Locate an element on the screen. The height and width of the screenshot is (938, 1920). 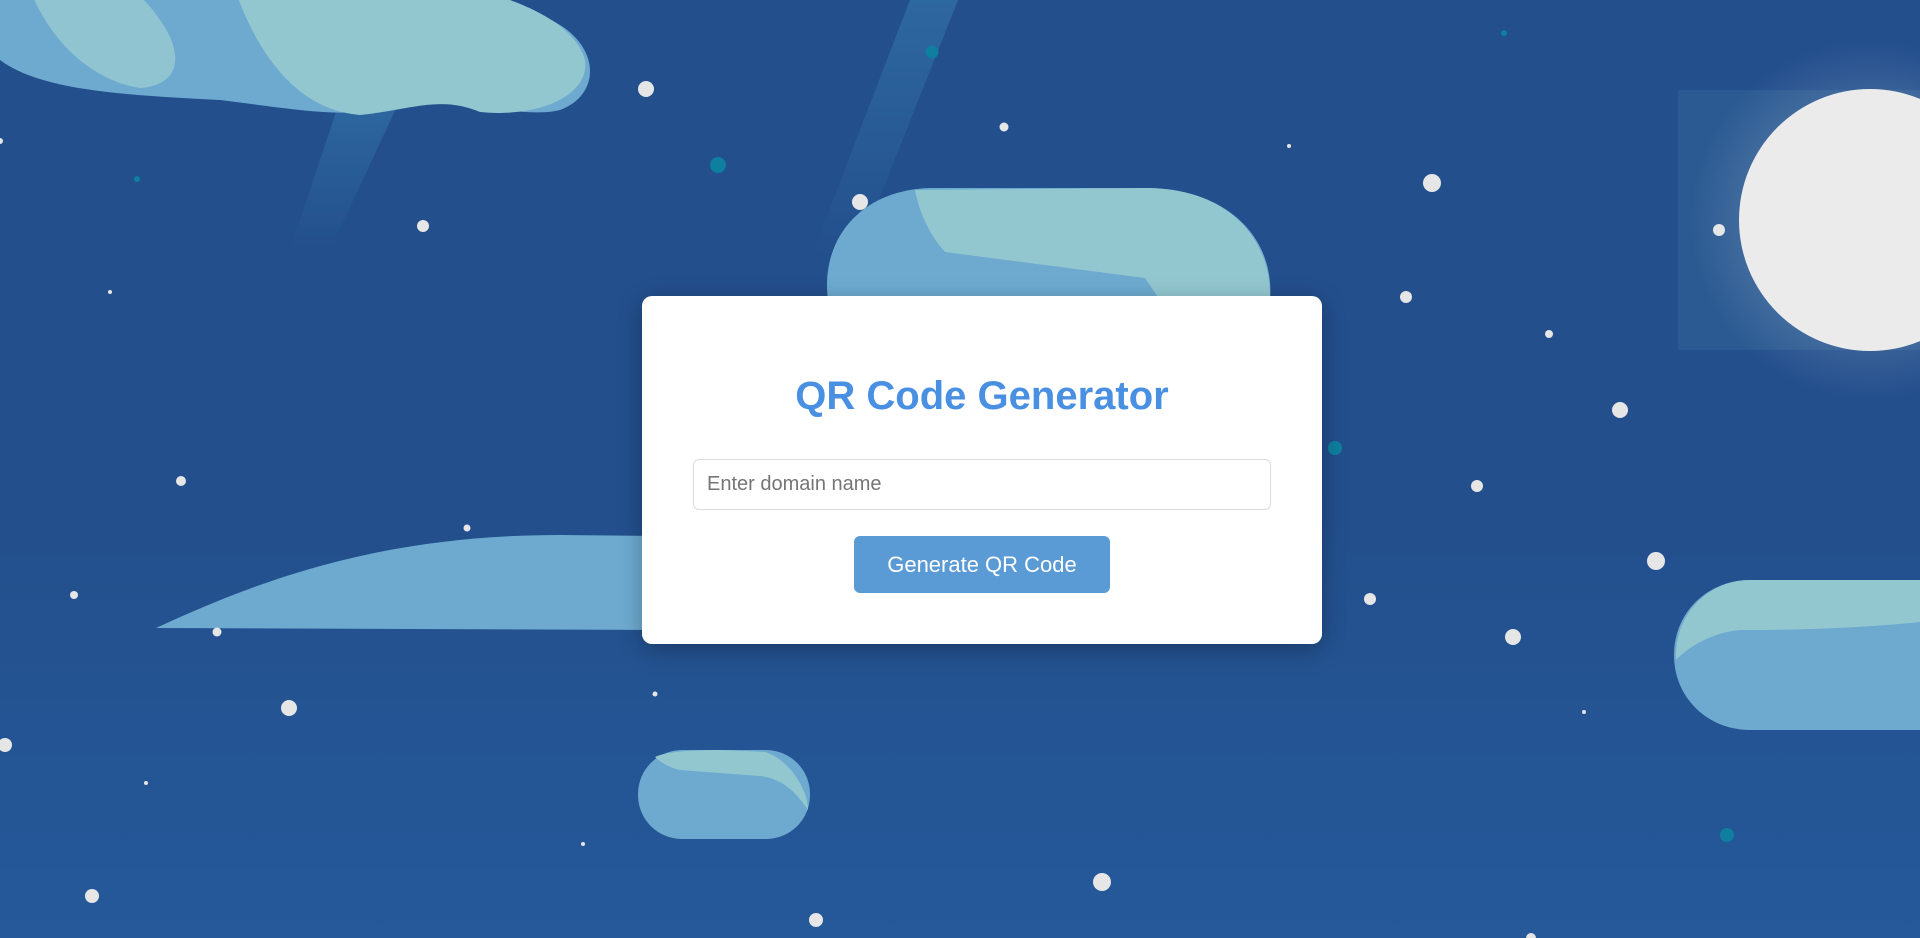
moon-icon is located at coordinates (1799, 220).